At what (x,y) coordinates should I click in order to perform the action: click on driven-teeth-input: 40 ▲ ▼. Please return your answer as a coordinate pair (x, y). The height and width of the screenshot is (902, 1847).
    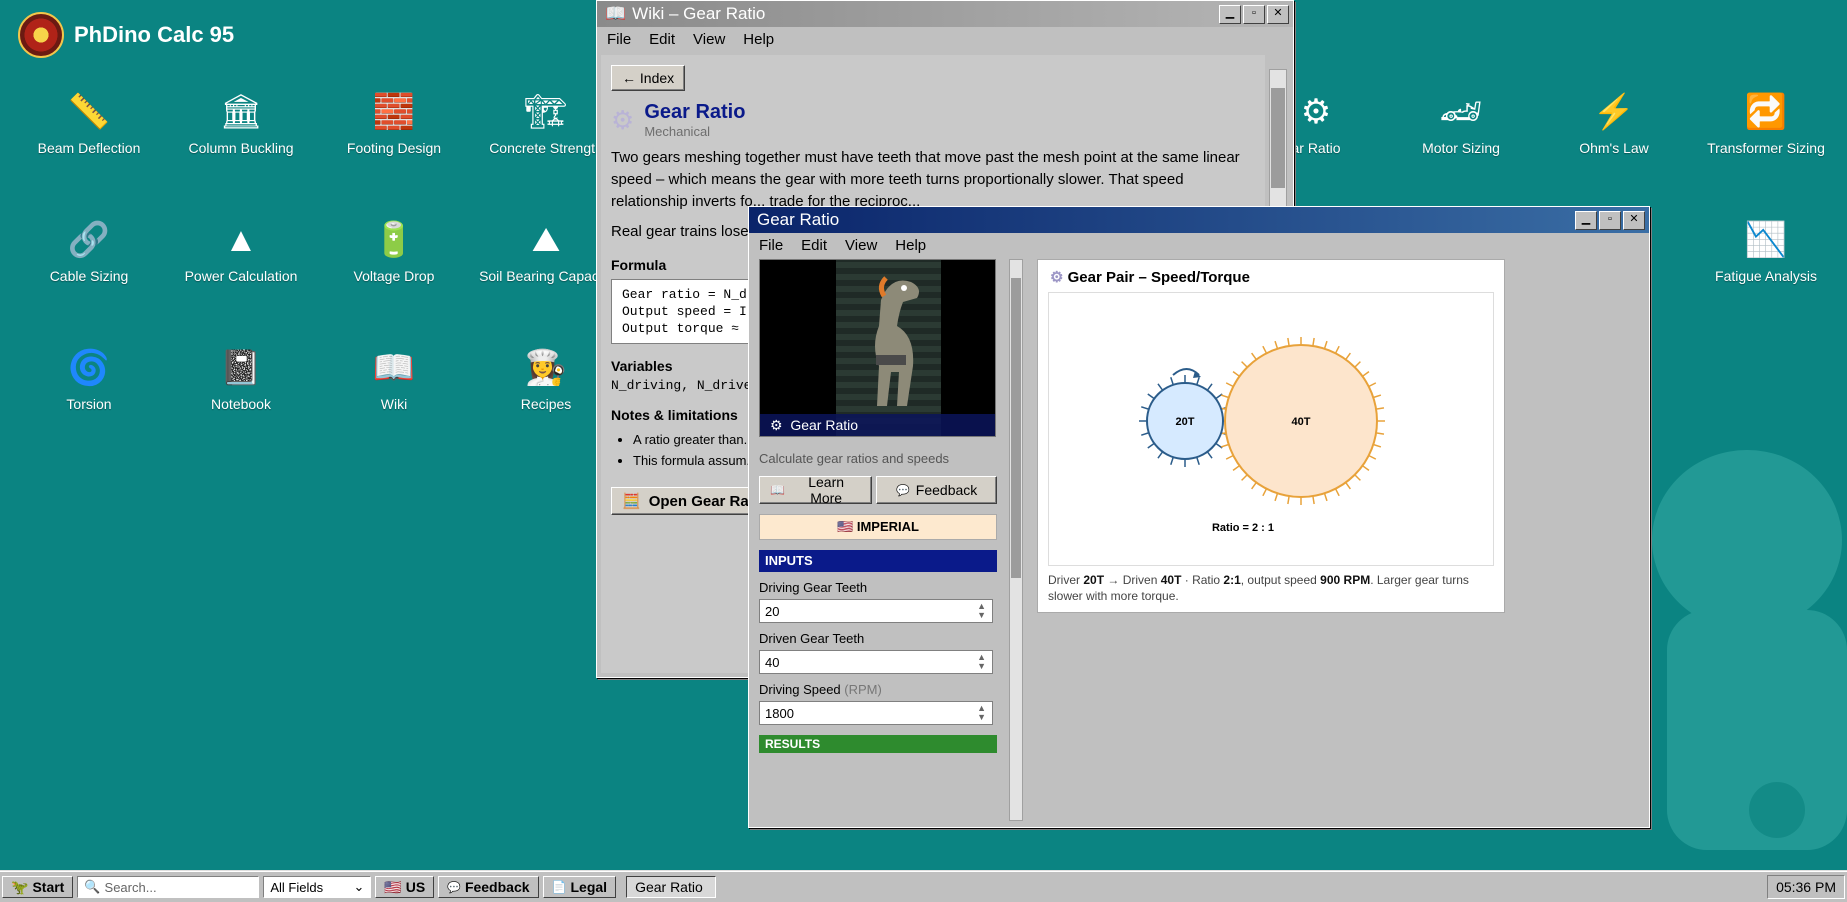
    Looking at the image, I should click on (876, 662).